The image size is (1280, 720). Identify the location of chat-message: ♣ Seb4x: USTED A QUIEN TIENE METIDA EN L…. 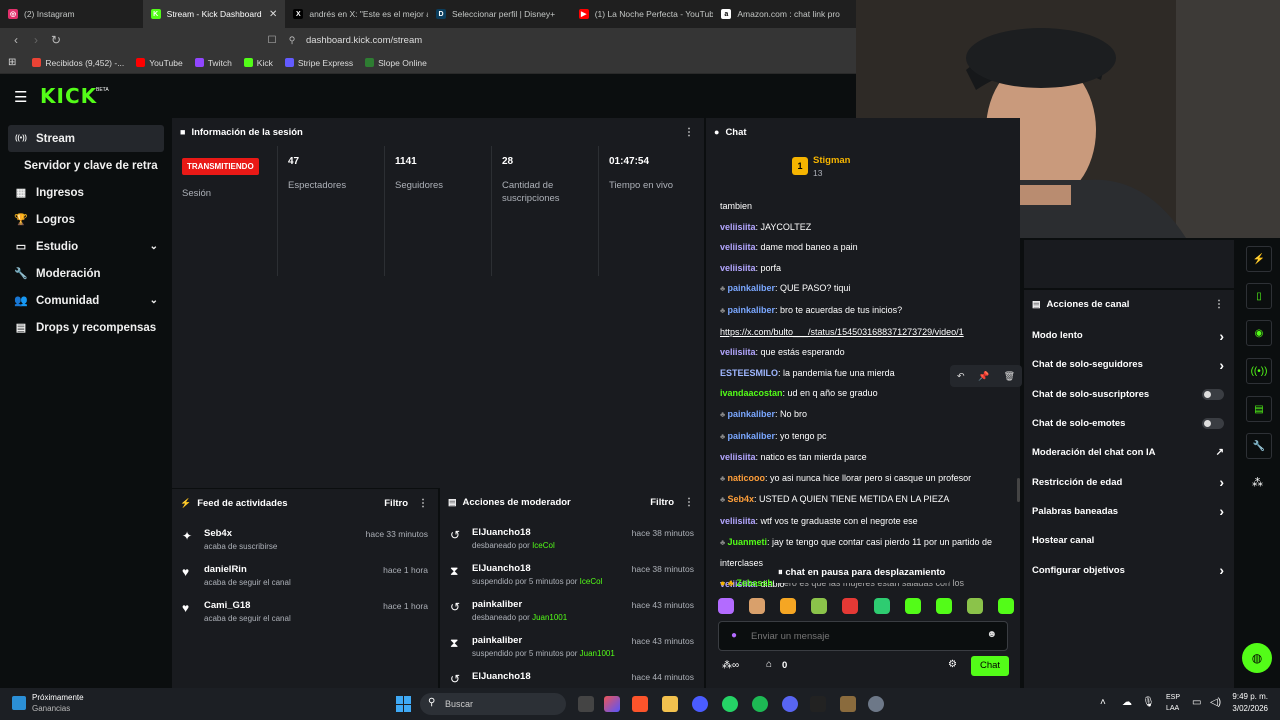
(863, 500).